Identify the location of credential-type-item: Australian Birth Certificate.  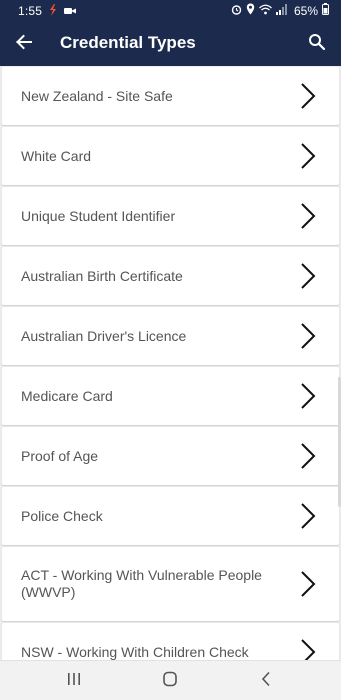
(170, 276).